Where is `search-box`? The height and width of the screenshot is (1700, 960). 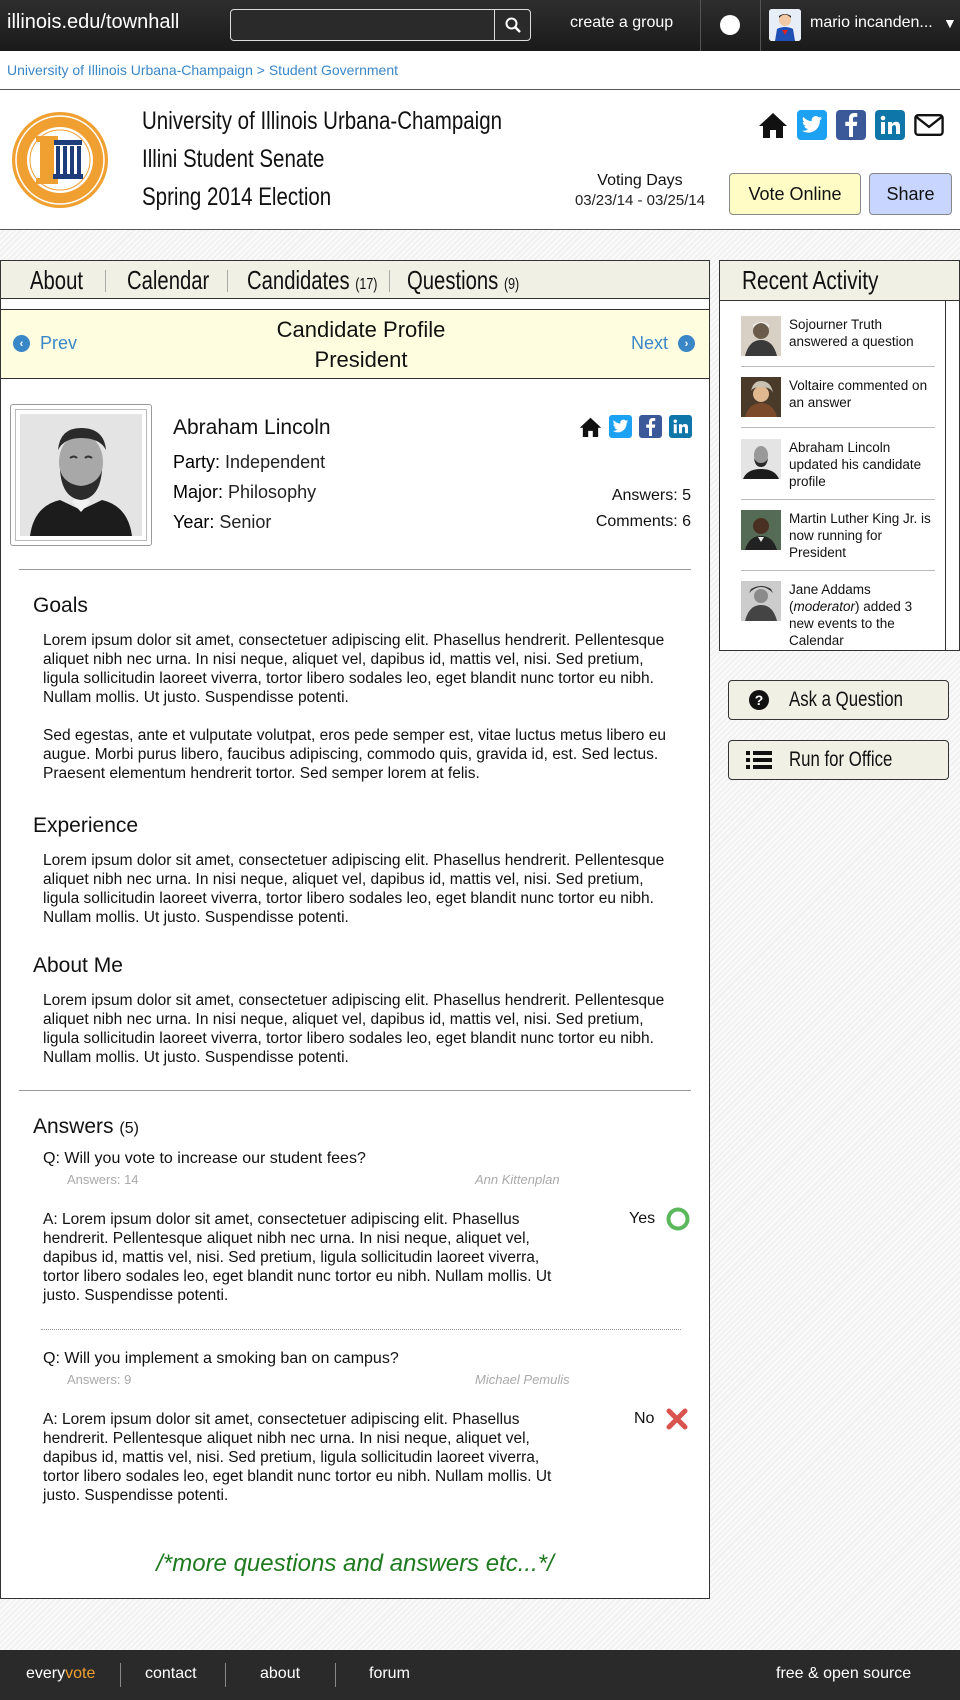
search-box is located at coordinates (380, 25).